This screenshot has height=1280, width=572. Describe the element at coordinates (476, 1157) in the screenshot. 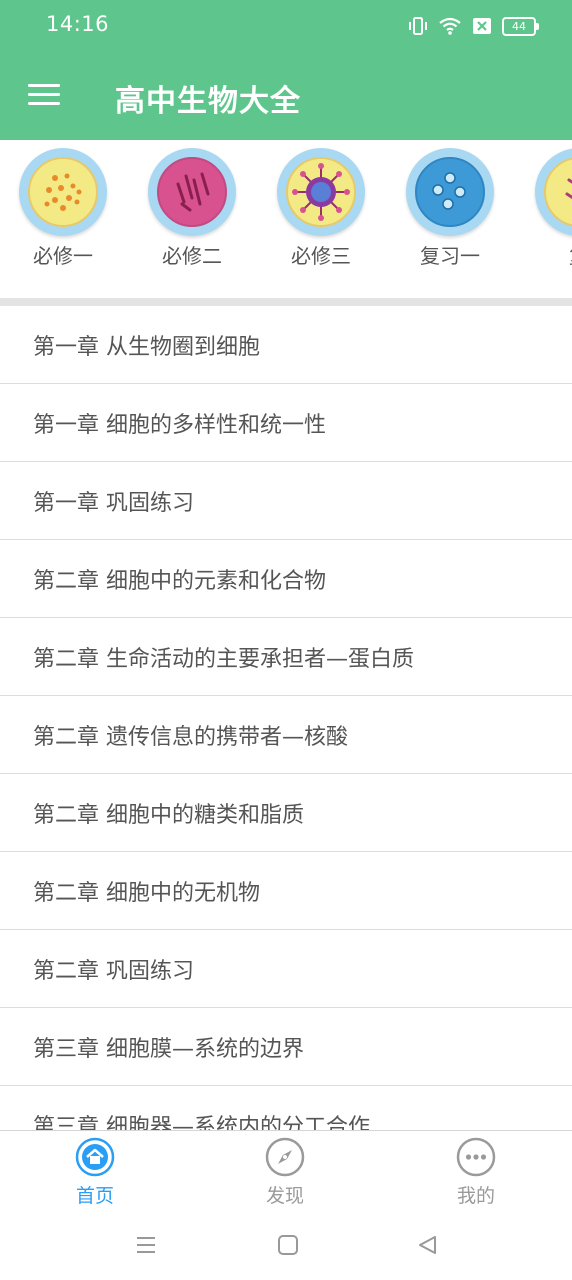

I see `more-dots-icon` at that location.